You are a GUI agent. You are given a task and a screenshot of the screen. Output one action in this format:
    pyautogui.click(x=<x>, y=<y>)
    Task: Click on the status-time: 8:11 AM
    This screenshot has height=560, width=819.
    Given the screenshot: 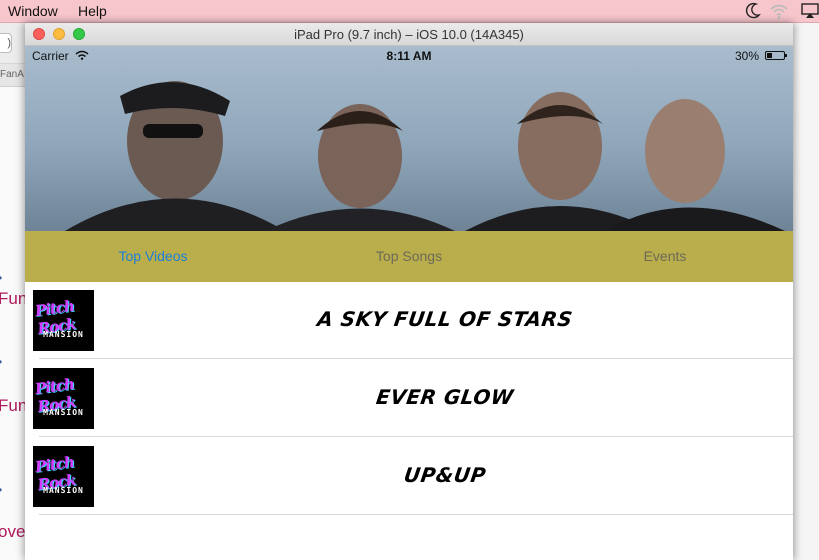 What is the action you would take?
    pyautogui.click(x=409, y=56)
    